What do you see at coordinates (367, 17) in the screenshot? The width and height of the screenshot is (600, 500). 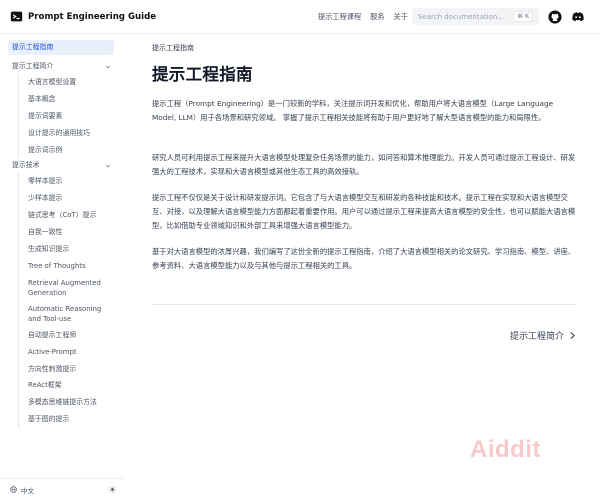 I see `top-nav: 提示工程课程 服务 关于` at bounding box center [367, 17].